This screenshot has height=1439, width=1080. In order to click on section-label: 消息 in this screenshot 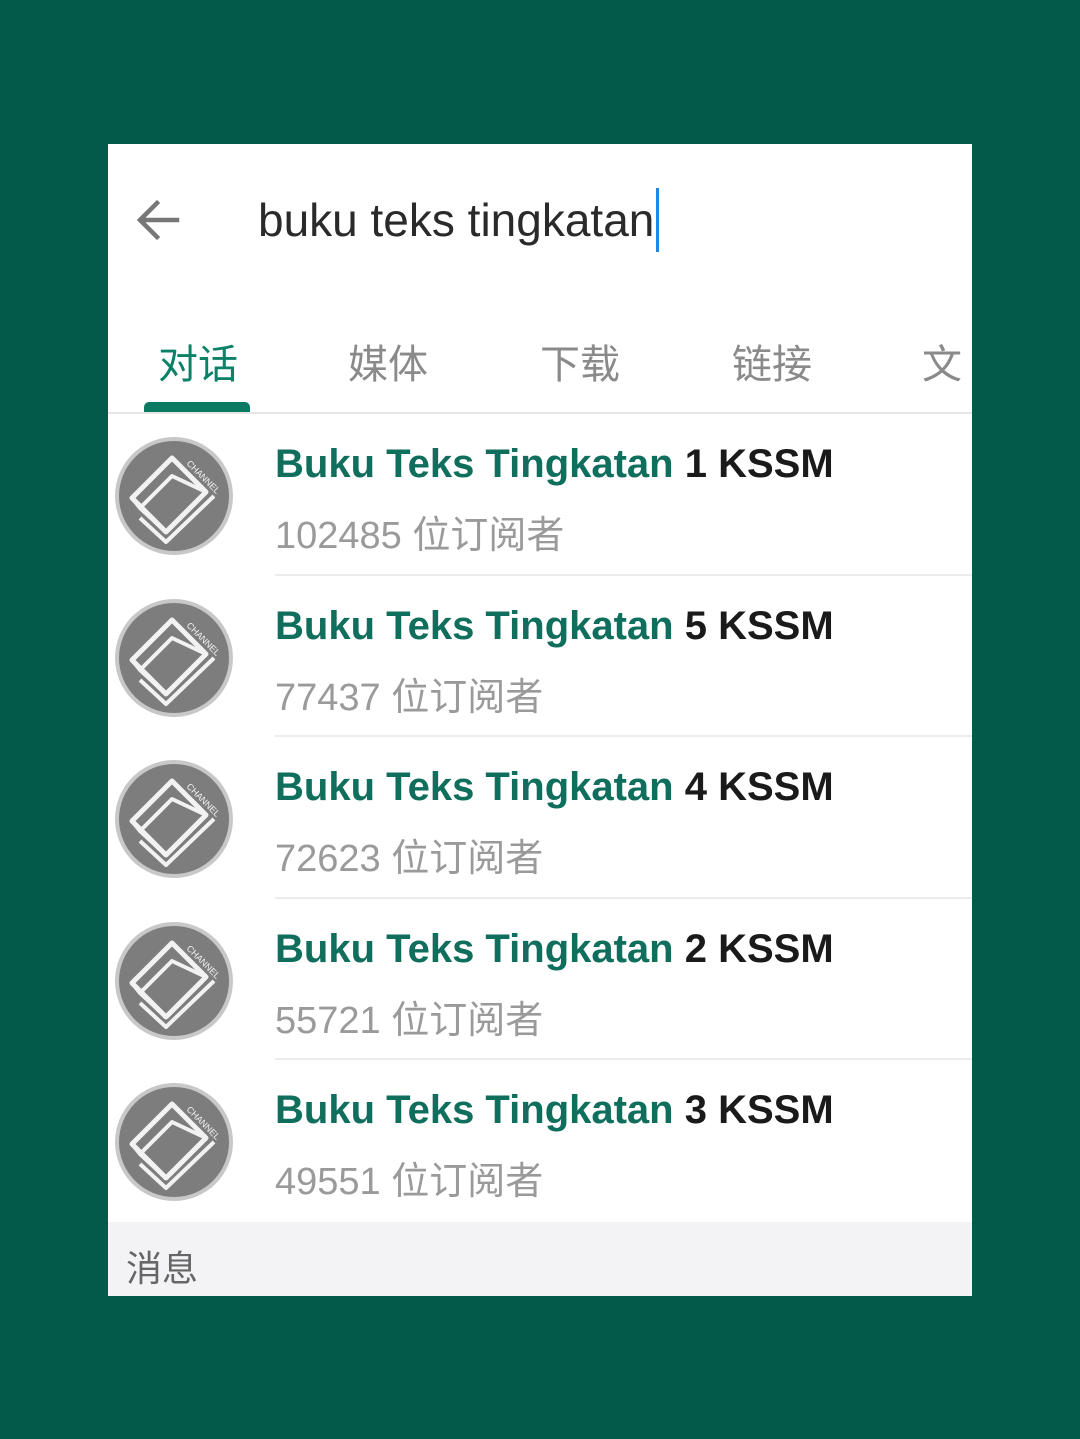, I will do `click(162, 1269)`.